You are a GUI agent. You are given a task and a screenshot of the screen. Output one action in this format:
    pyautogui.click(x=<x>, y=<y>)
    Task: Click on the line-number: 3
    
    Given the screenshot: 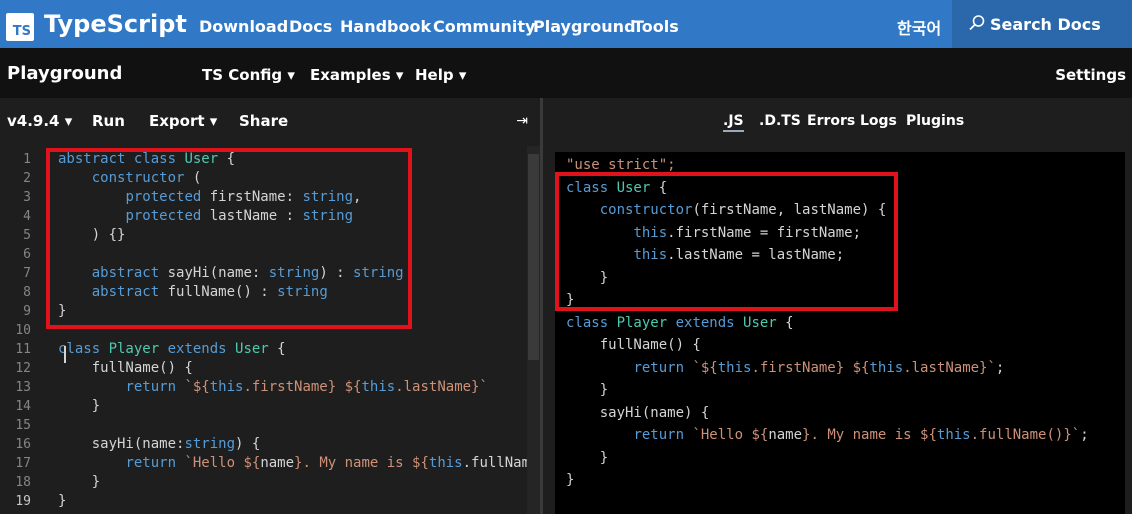 What is the action you would take?
    pyautogui.click(x=27, y=197)
    